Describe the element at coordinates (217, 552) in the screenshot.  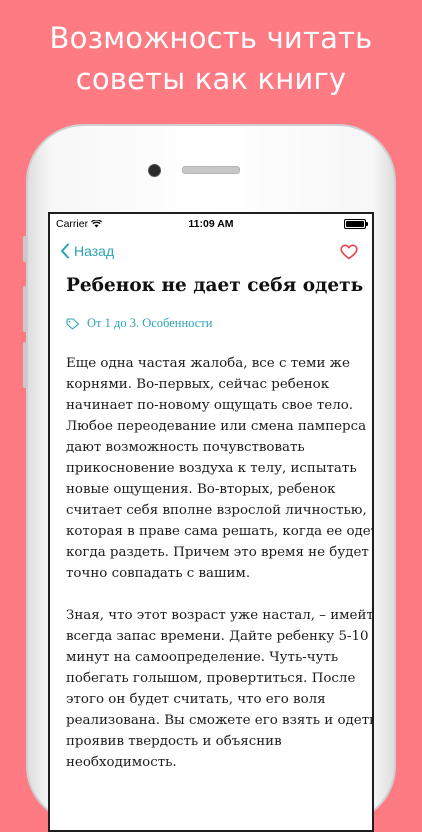
I see `text-line: когда раздеть. Причем это время не будет` at that location.